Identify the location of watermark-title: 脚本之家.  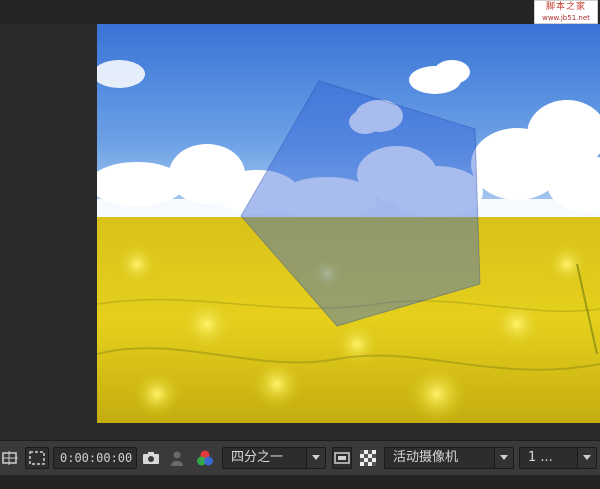
(565, 7).